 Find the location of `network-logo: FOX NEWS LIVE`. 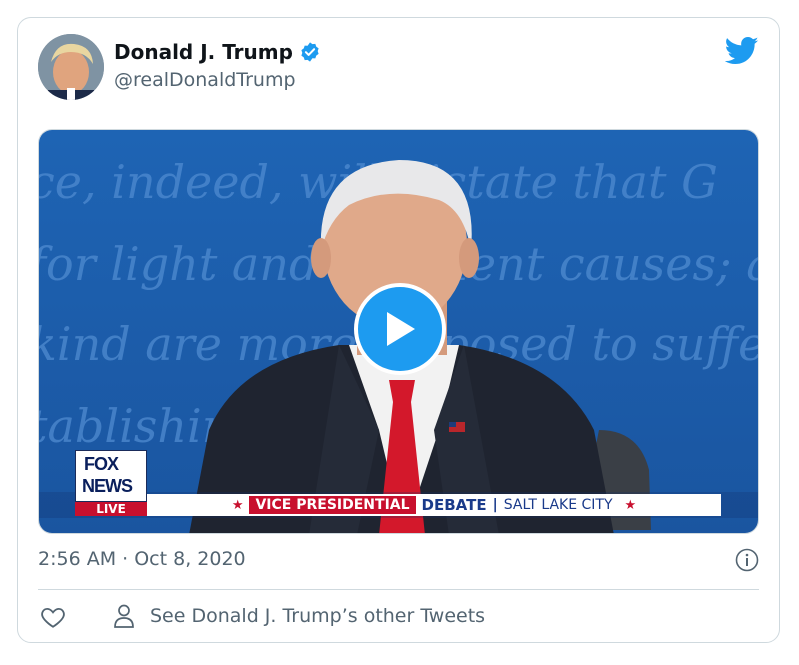

network-logo: FOX NEWS LIVE is located at coordinates (111, 483).